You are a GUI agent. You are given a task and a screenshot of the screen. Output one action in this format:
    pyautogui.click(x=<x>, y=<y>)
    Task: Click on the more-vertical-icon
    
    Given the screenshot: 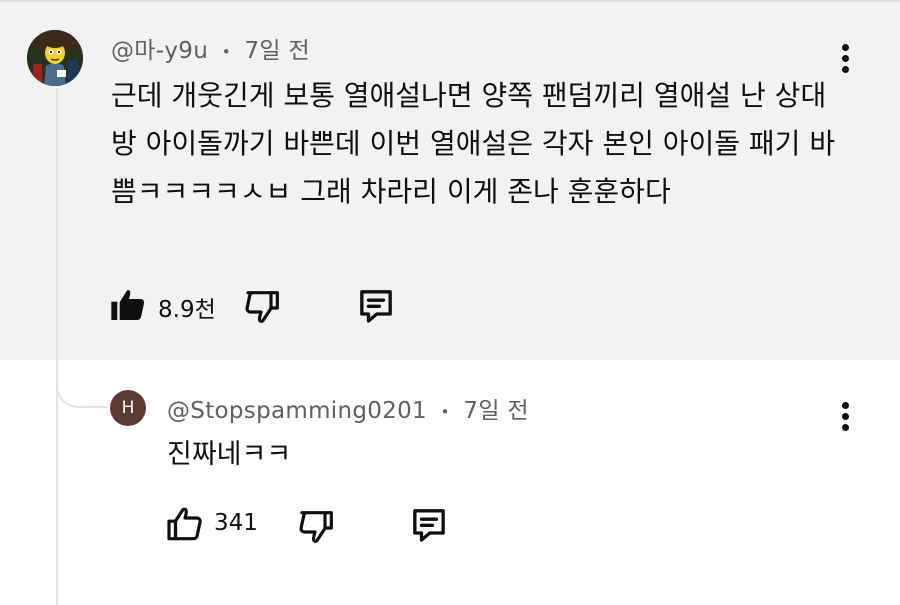 What is the action you would take?
    pyautogui.click(x=845, y=416)
    